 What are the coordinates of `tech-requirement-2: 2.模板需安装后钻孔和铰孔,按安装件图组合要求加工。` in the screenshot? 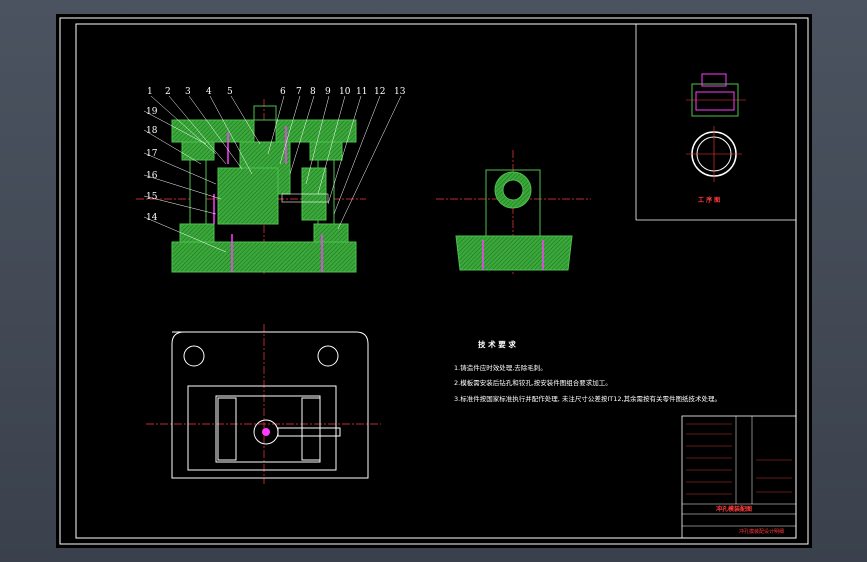 It's located at (533, 382).